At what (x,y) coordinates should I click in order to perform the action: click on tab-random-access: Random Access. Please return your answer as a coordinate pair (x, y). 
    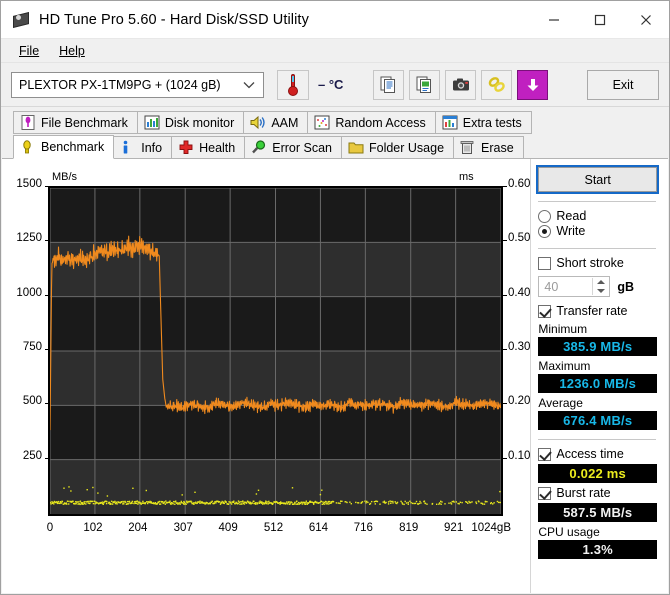
    Looking at the image, I should click on (371, 122).